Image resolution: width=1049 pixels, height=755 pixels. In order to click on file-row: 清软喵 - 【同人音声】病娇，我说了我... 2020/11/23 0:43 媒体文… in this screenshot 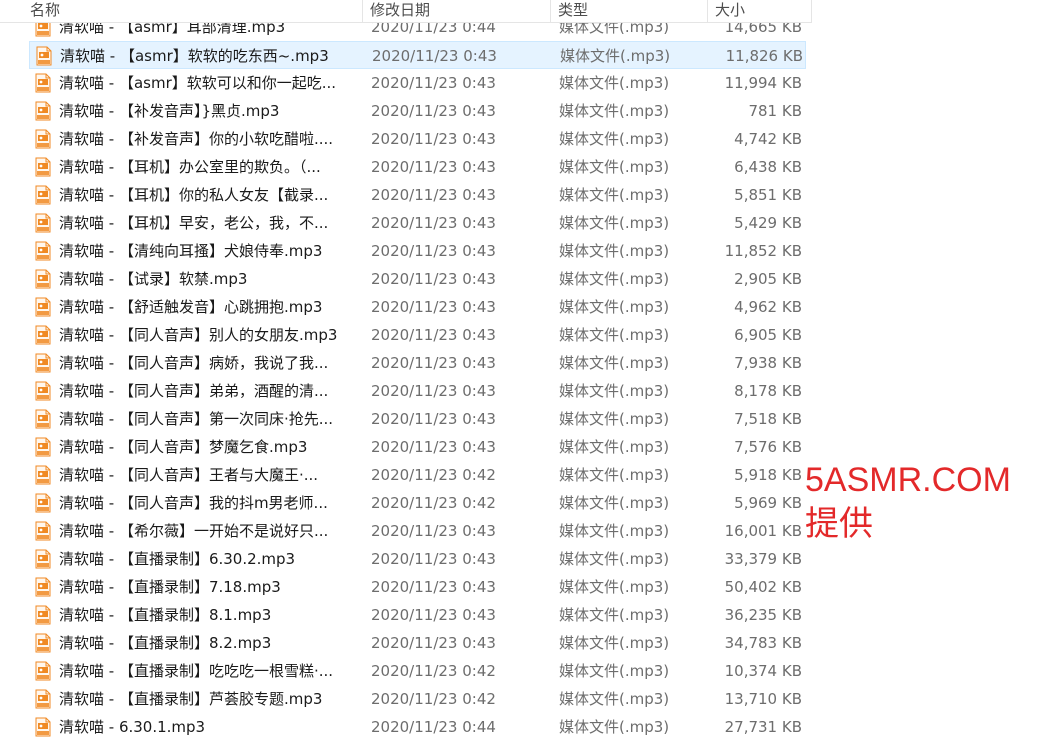, I will do `click(417, 363)`.